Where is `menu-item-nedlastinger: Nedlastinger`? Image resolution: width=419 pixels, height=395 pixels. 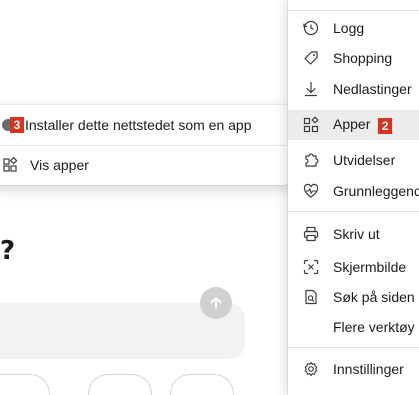
menu-item-nedlastinger: Nedlastinger is located at coordinates (353, 89).